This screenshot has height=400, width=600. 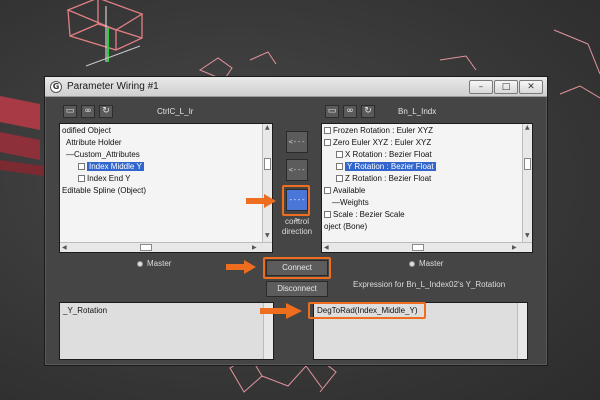 I want to click on tree-item-selected: Index Middle Y, so click(x=111, y=166).